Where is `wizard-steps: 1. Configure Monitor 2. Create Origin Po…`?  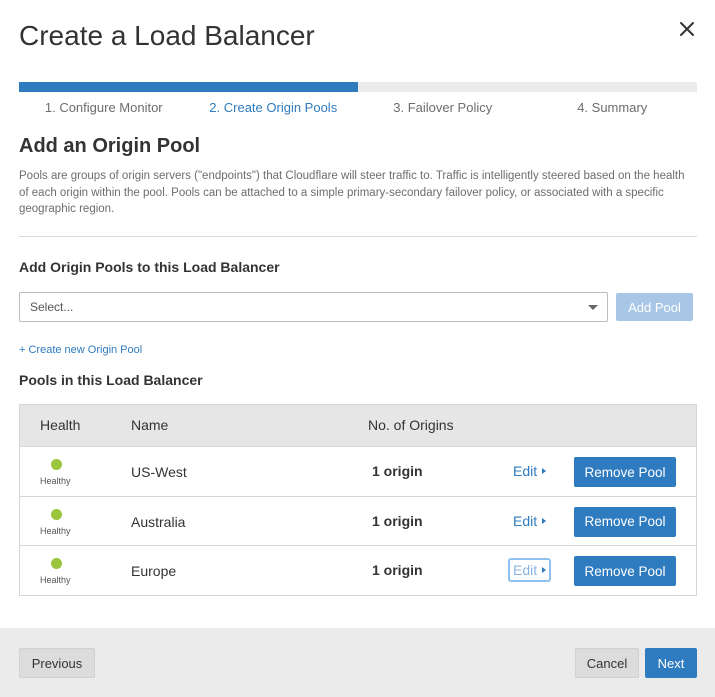 wizard-steps: 1. Configure Monitor 2. Create Origin Po… is located at coordinates (358, 107).